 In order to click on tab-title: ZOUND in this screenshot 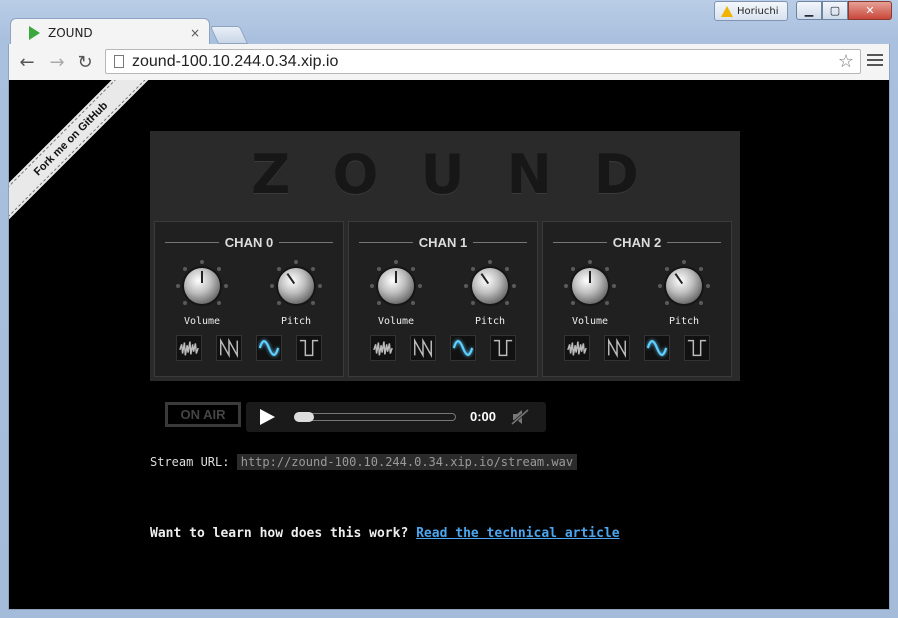, I will do `click(70, 32)`.